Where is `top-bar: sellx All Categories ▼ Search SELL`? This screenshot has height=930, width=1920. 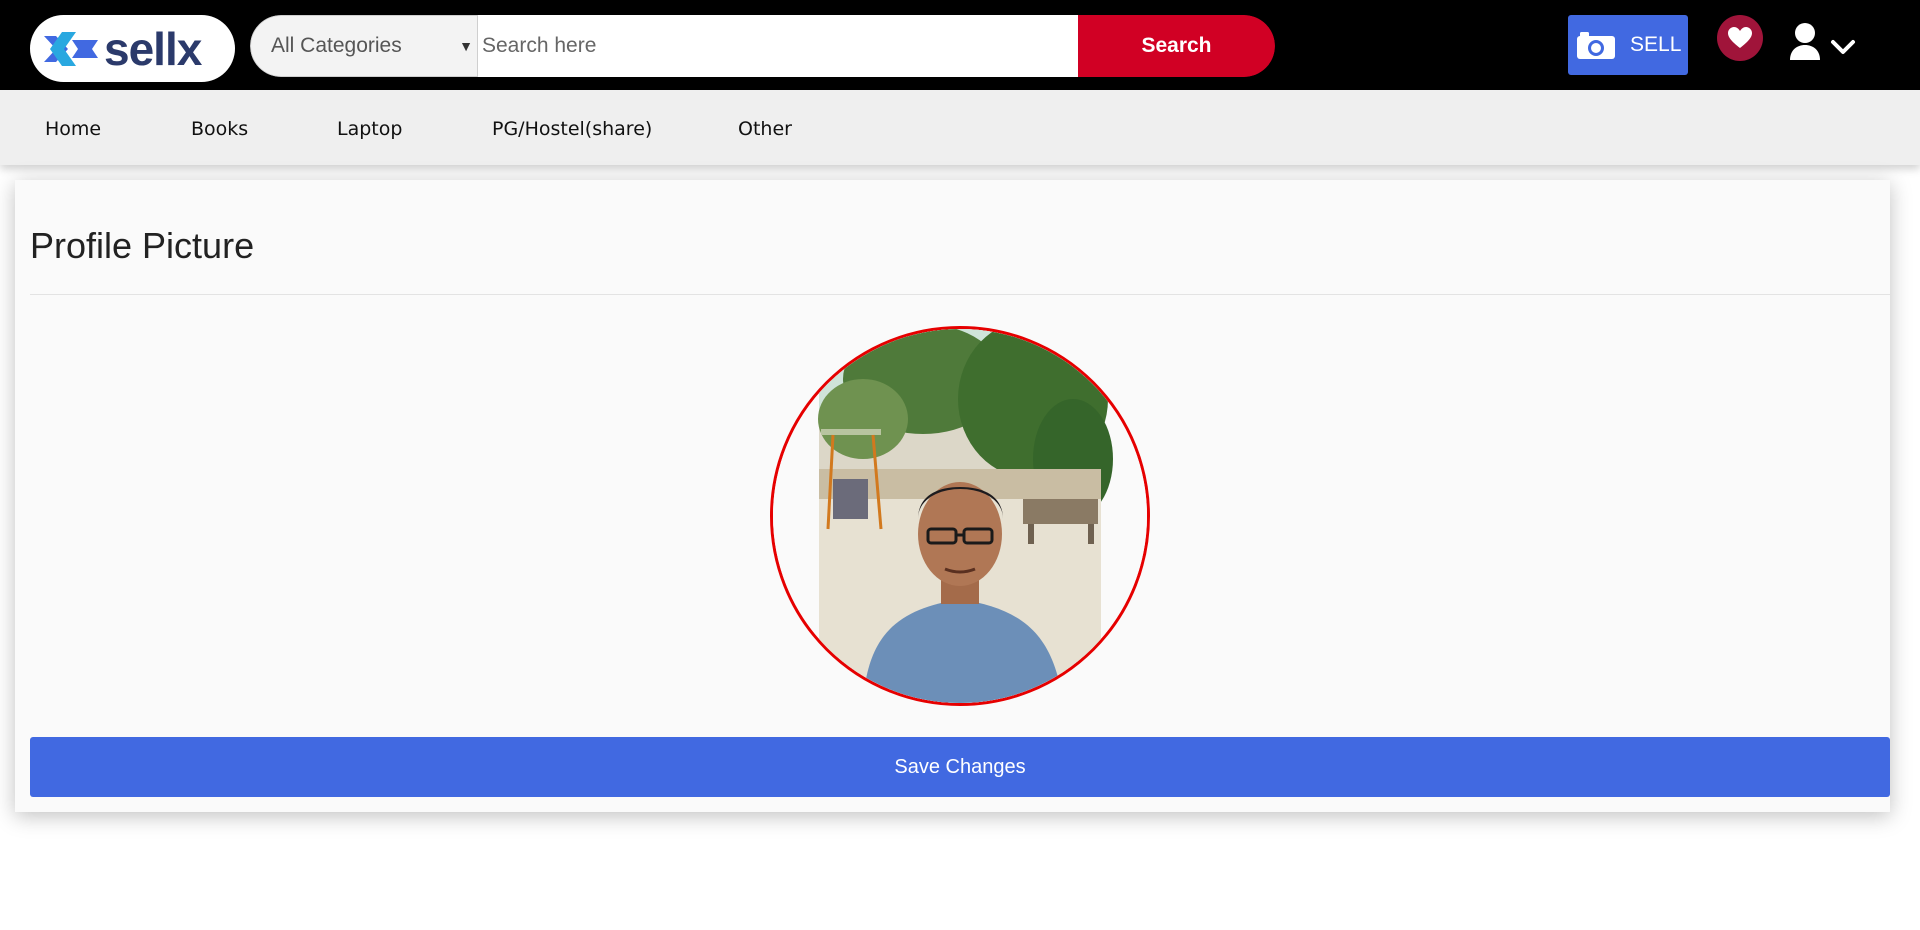 top-bar: sellx All Categories ▼ Search SELL is located at coordinates (960, 45).